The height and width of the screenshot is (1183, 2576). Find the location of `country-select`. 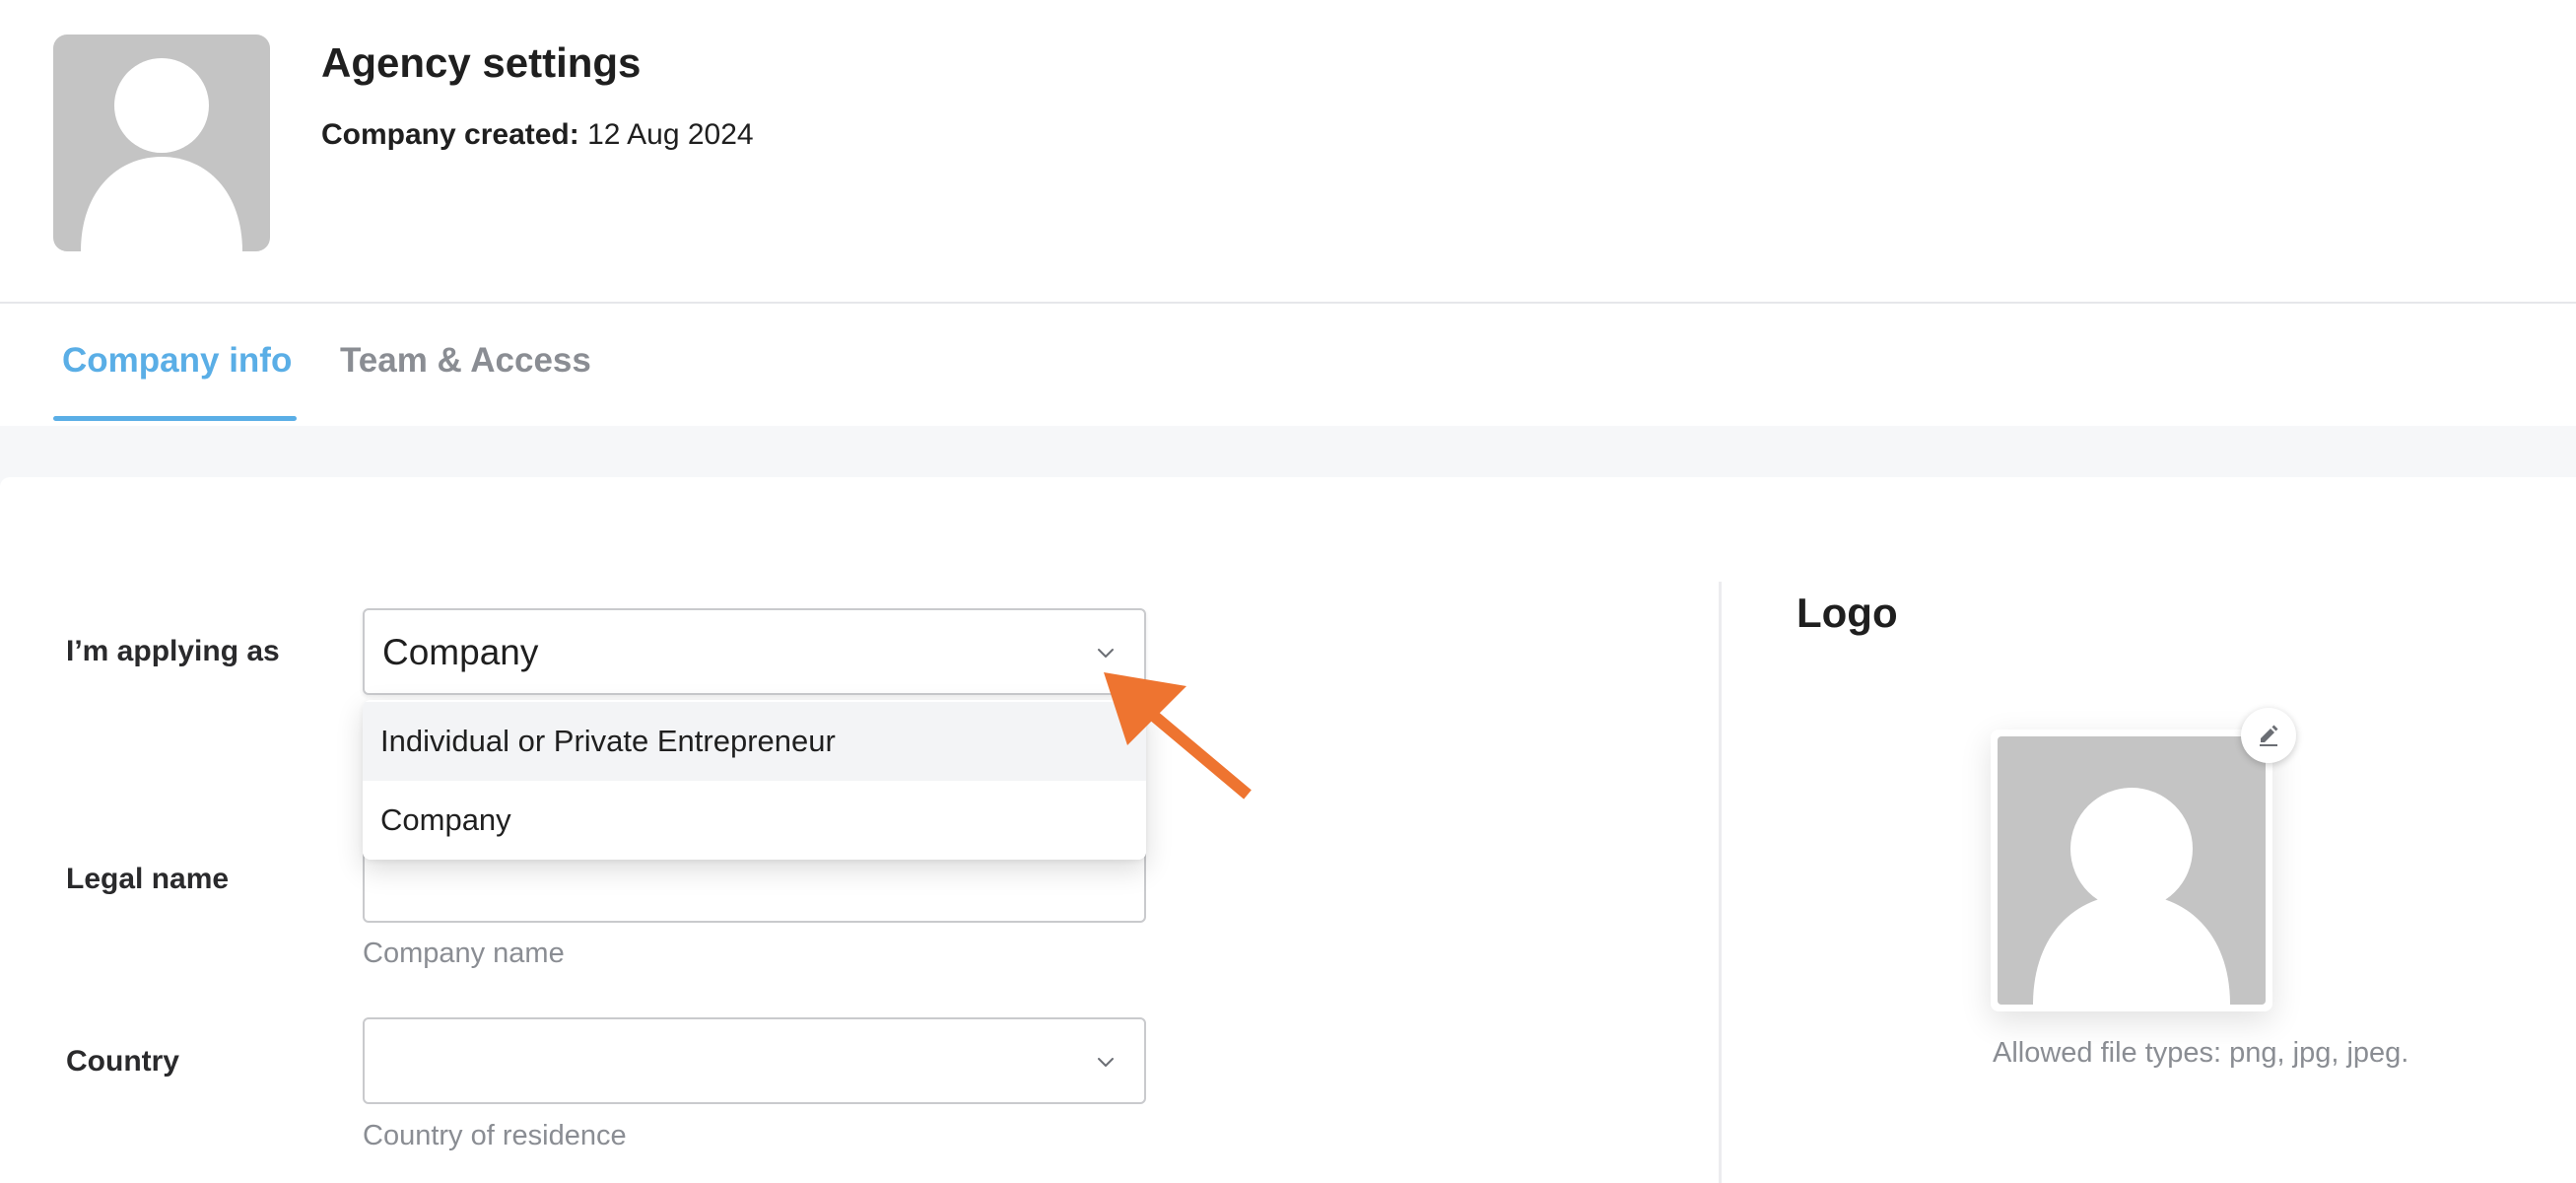

country-select is located at coordinates (754, 1060).